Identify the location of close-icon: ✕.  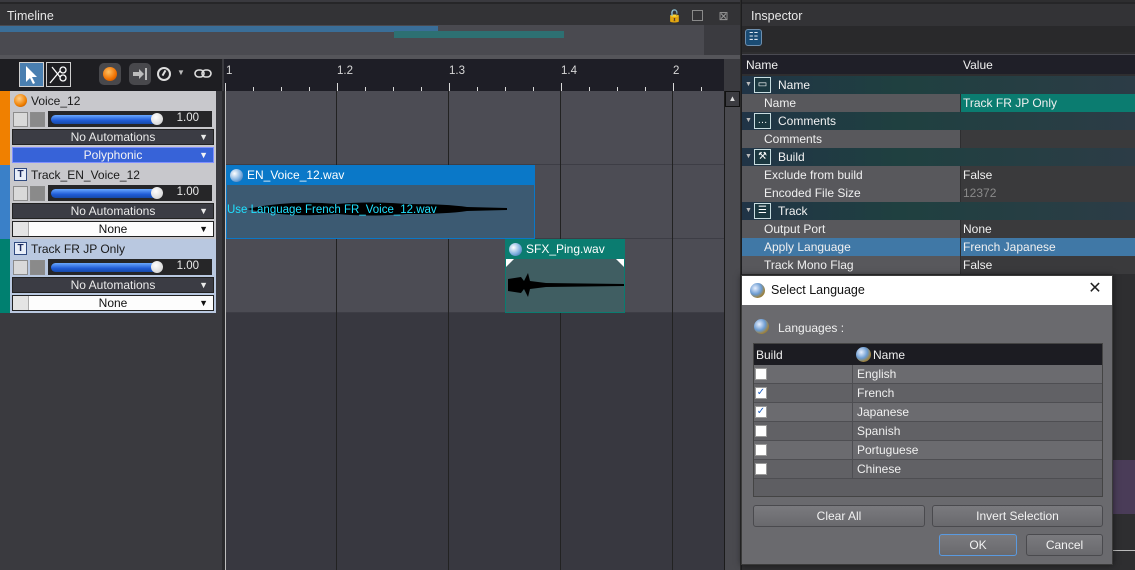
(1095, 289).